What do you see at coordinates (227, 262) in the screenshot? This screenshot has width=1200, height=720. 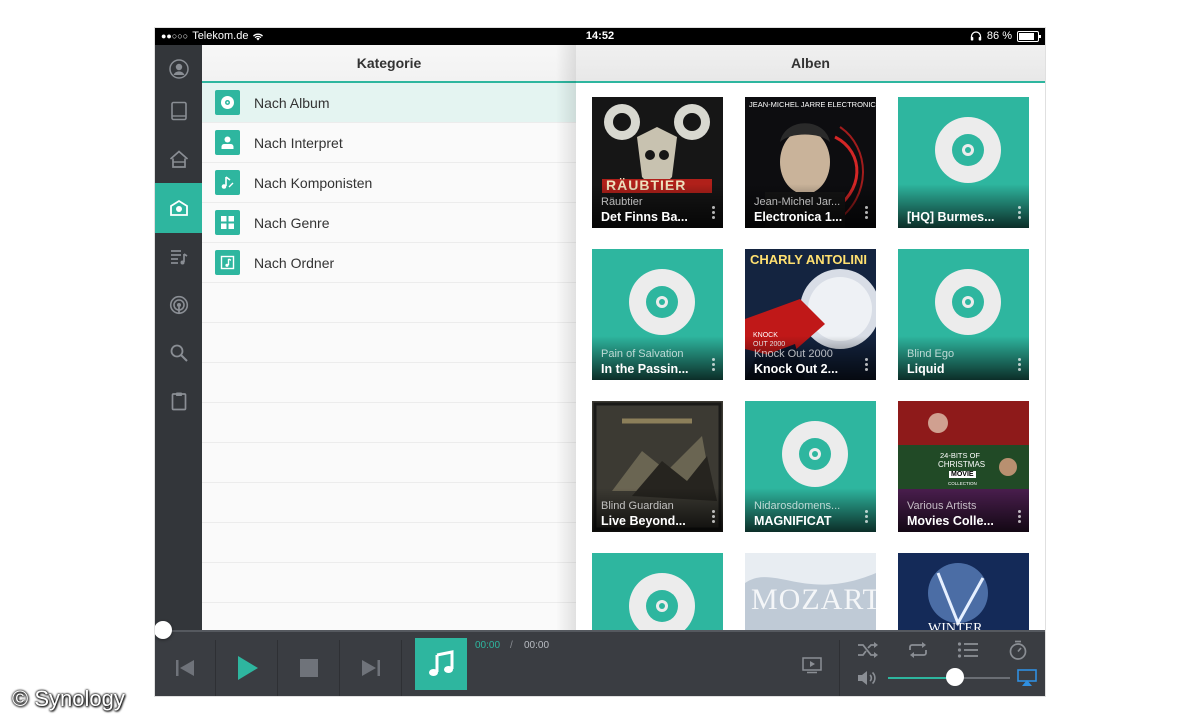 I see `folder-music-icon` at bounding box center [227, 262].